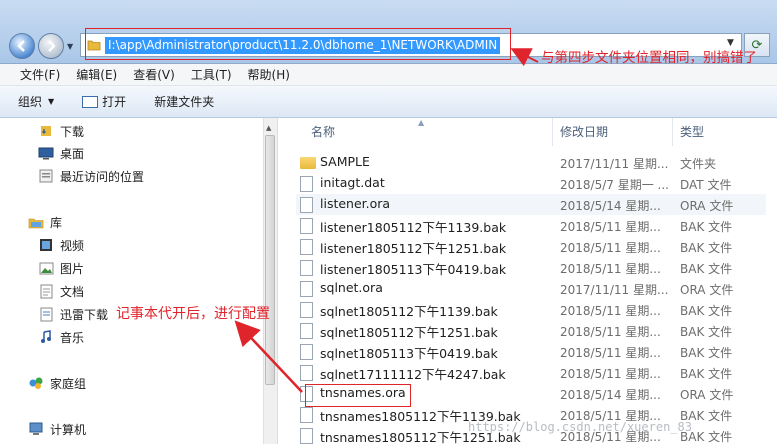  What do you see at coordinates (409, 332) in the screenshot?
I see `file-name: sqlnet1805112下午1251.bak` at bounding box center [409, 332].